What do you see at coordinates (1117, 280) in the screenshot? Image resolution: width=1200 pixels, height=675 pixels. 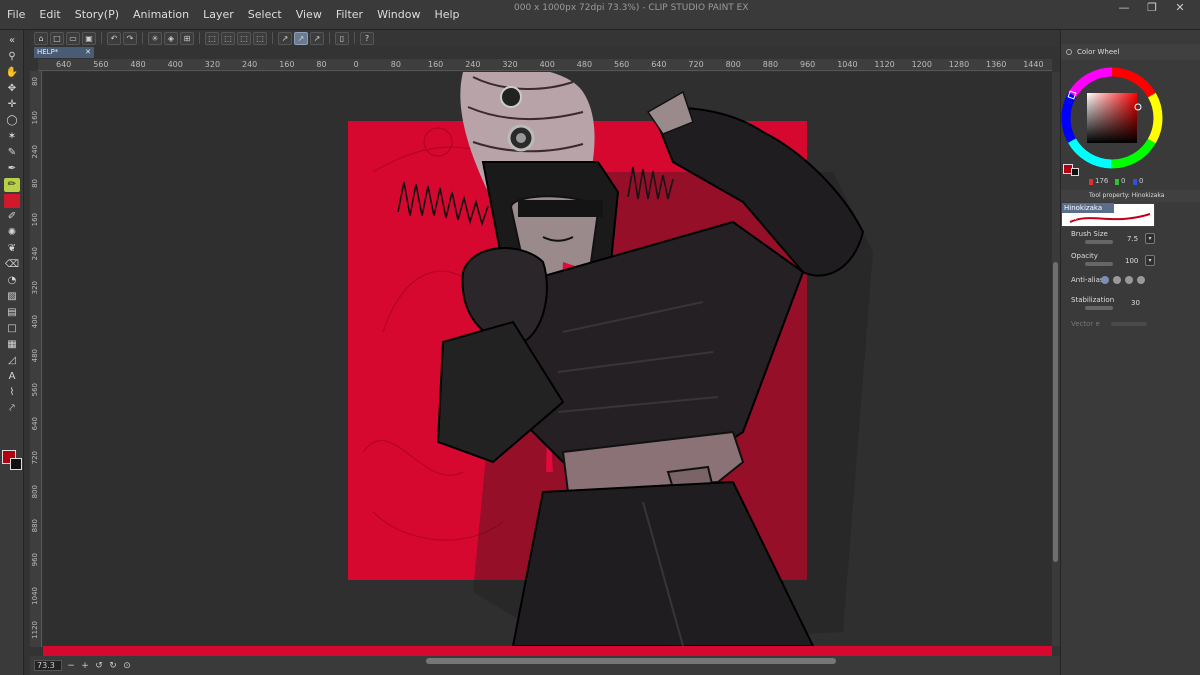 I see `antialias-weak-icon` at bounding box center [1117, 280].